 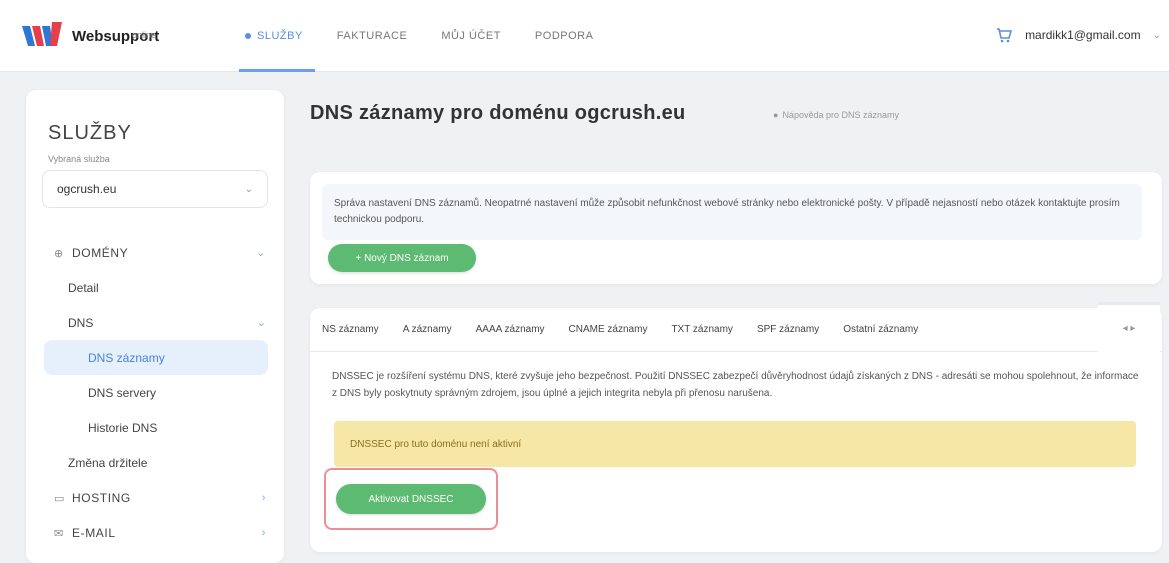 I want to click on nav-label: FAKTURACE, so click(x=372, y=36).